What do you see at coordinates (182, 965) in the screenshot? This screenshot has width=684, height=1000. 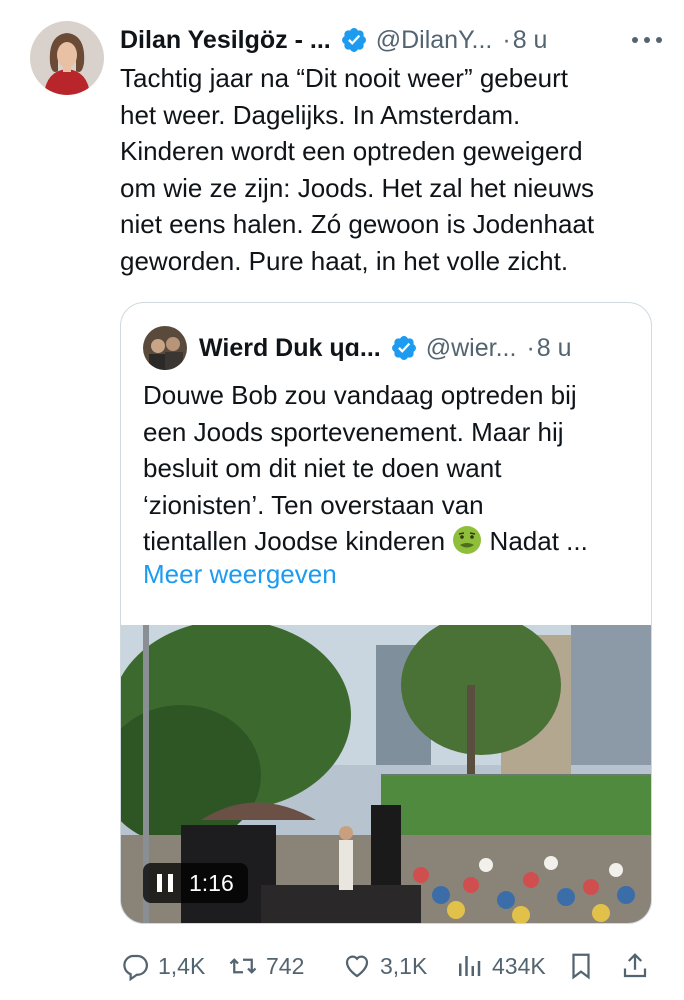 I see `reply-count: 1,4K` at bounding box center [182, 965].